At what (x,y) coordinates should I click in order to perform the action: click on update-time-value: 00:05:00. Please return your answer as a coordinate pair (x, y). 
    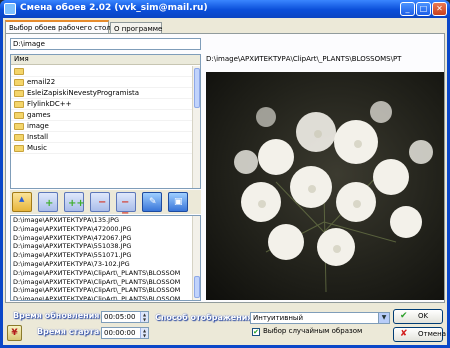
    Looking at the image, I should click on (120, 317).